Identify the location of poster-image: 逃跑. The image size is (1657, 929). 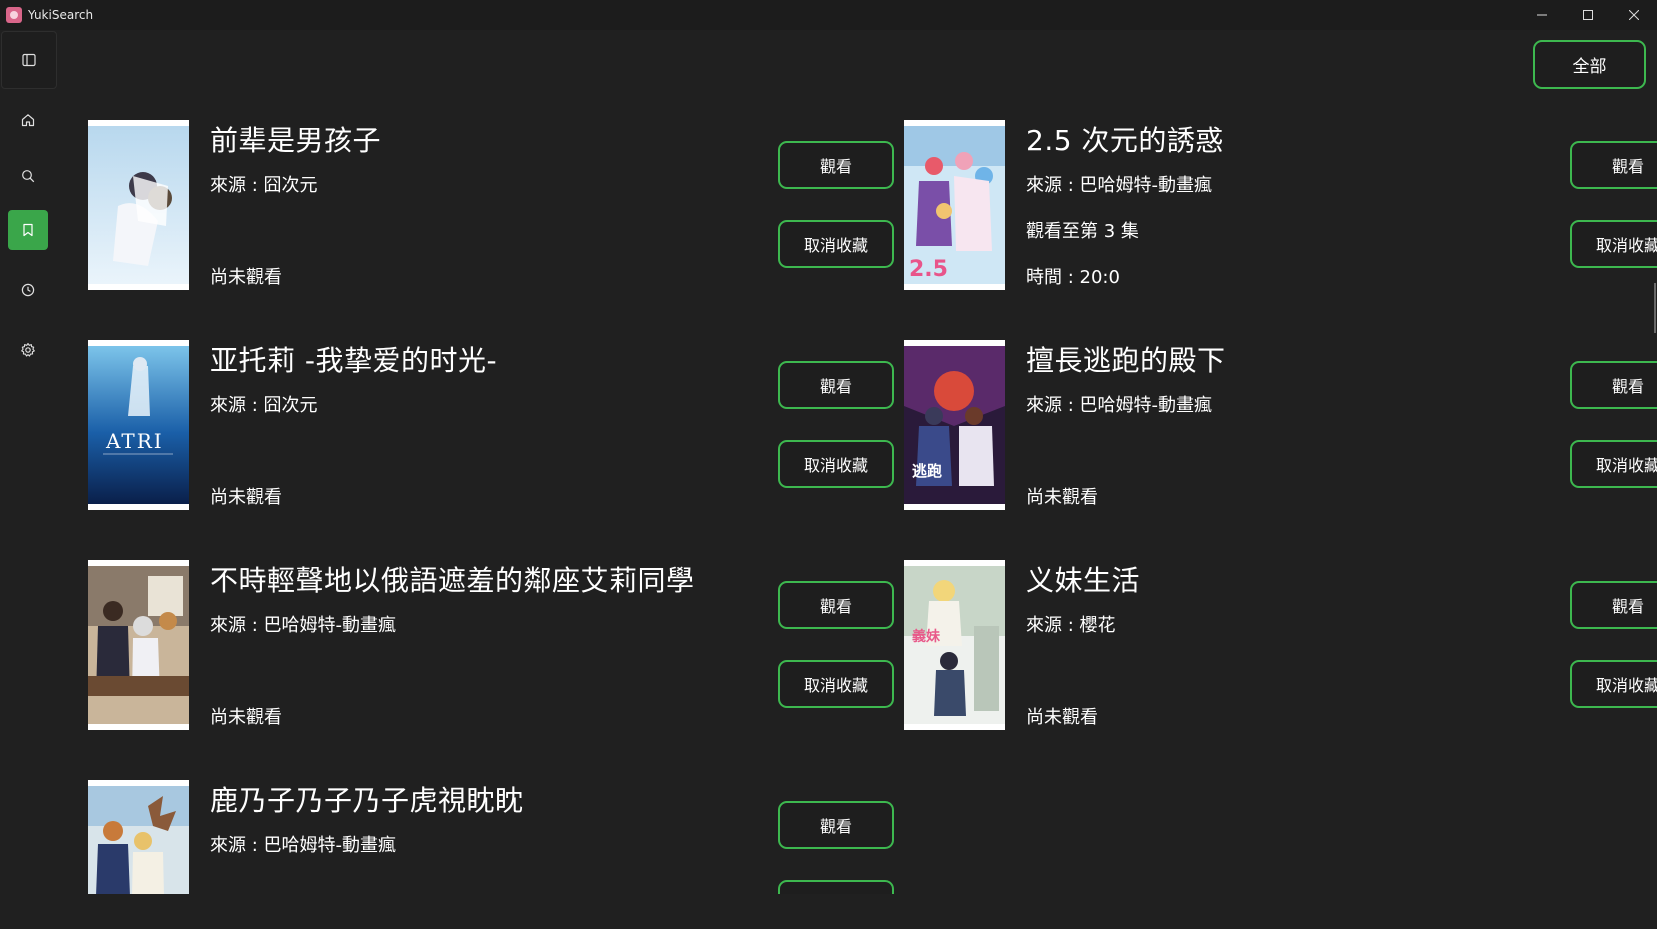
(954, 425).